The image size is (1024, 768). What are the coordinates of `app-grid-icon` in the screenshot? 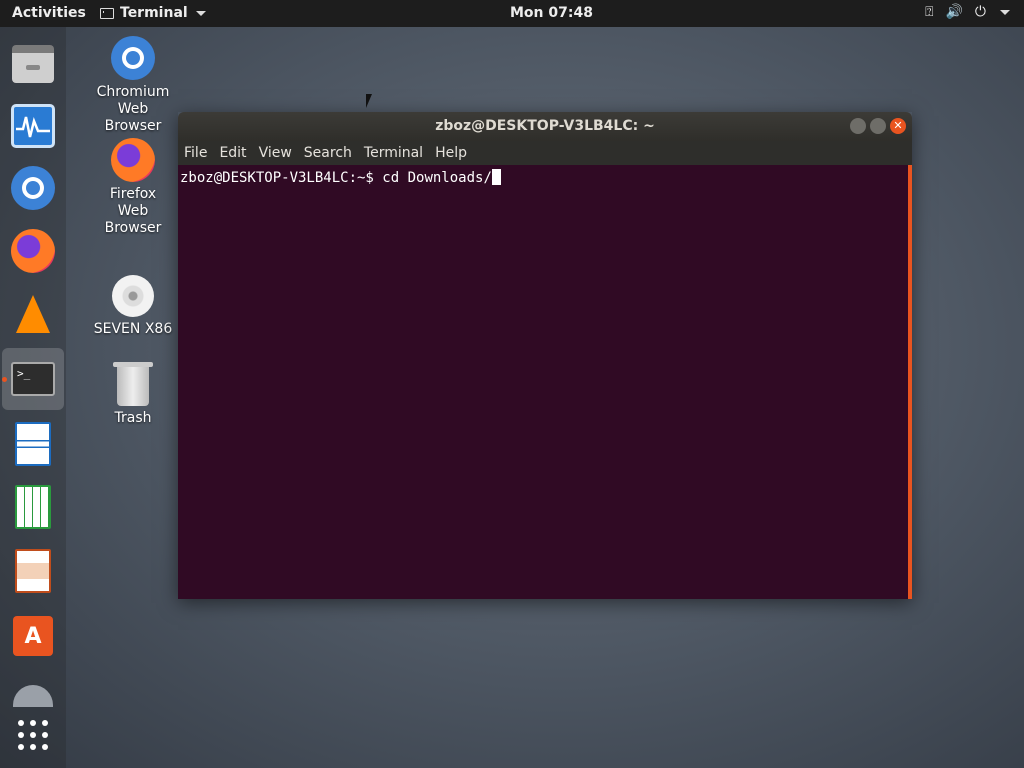 It's located at (33, 735).